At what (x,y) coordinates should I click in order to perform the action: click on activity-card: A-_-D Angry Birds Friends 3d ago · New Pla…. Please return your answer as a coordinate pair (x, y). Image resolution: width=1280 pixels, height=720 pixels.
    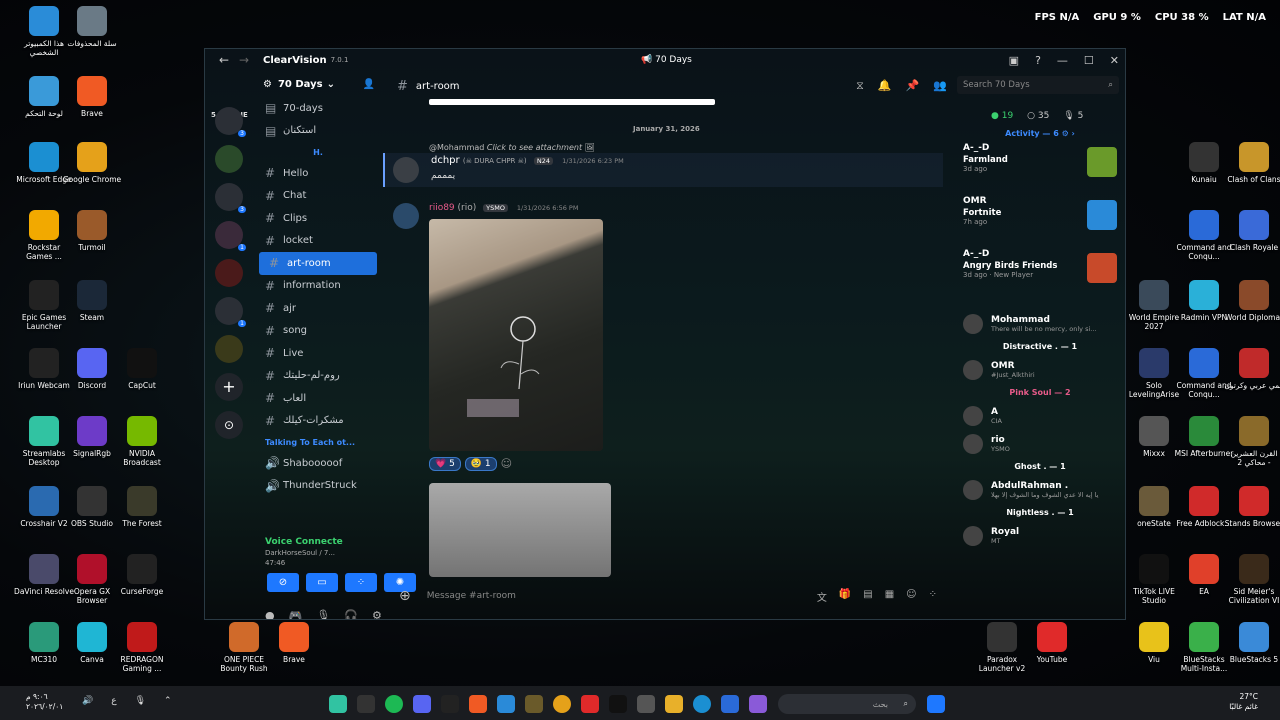
    Looking at the image, I should click on (1040, 275).